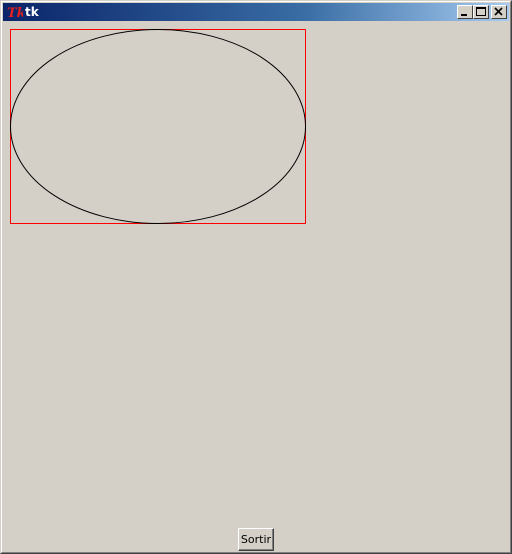  Describe the element at coordinates (464, 15) in the screenshot. I see `minimize-icon` at that location.